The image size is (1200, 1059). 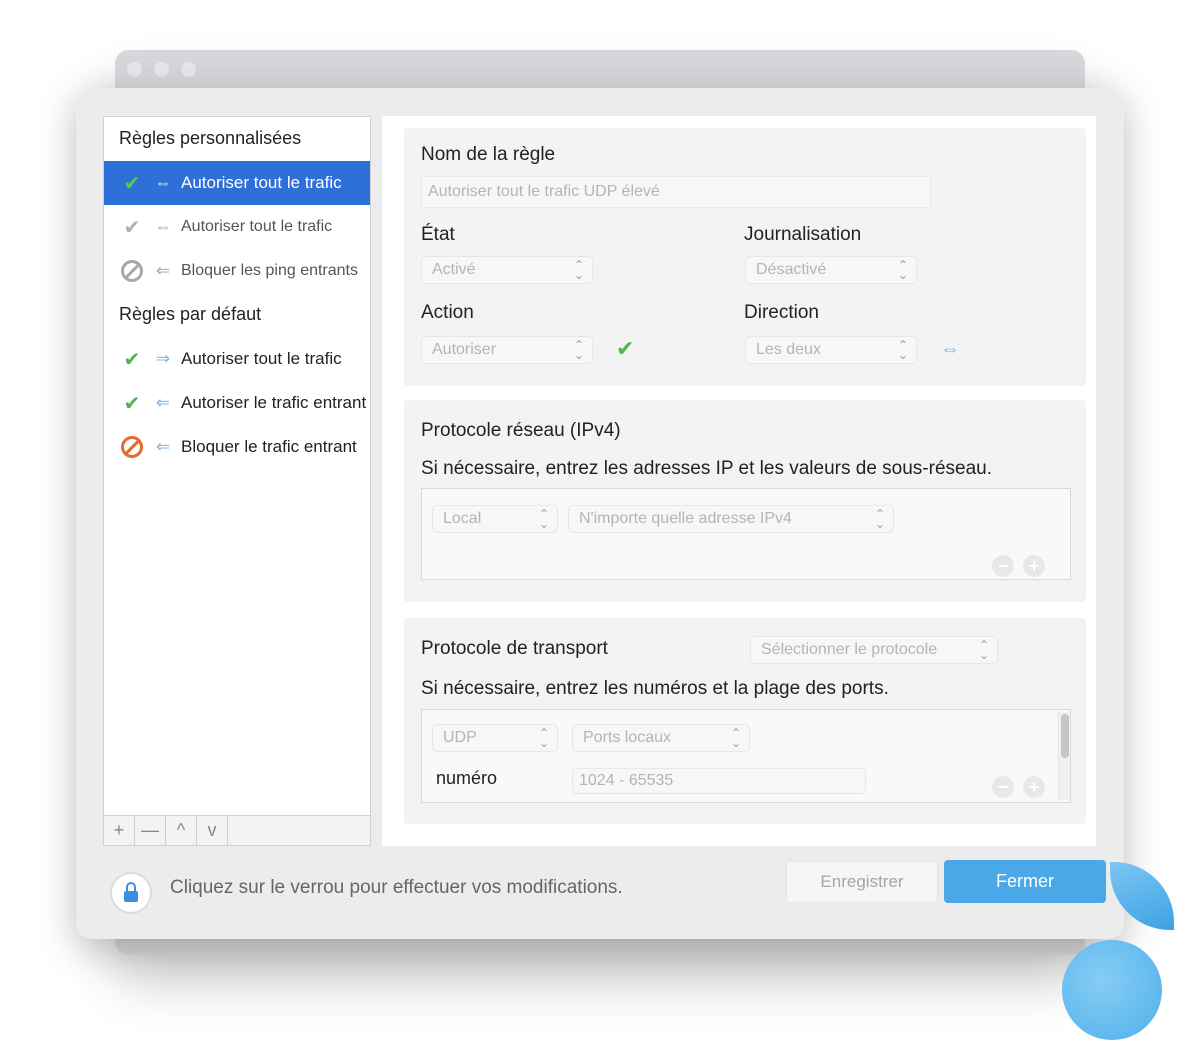 I want to click on port-list-scrollbar, so click(x=1064, y=756).